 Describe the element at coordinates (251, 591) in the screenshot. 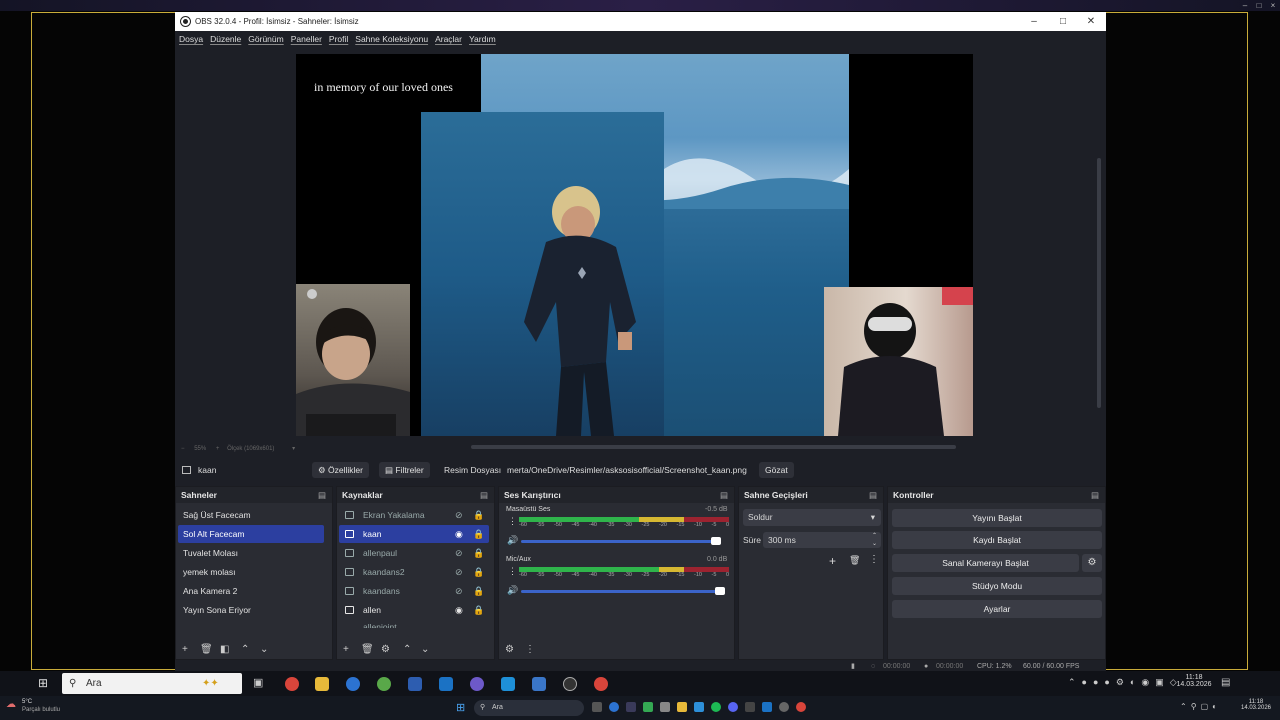

I see `scene-item: Ana Kamera 2` at that location.